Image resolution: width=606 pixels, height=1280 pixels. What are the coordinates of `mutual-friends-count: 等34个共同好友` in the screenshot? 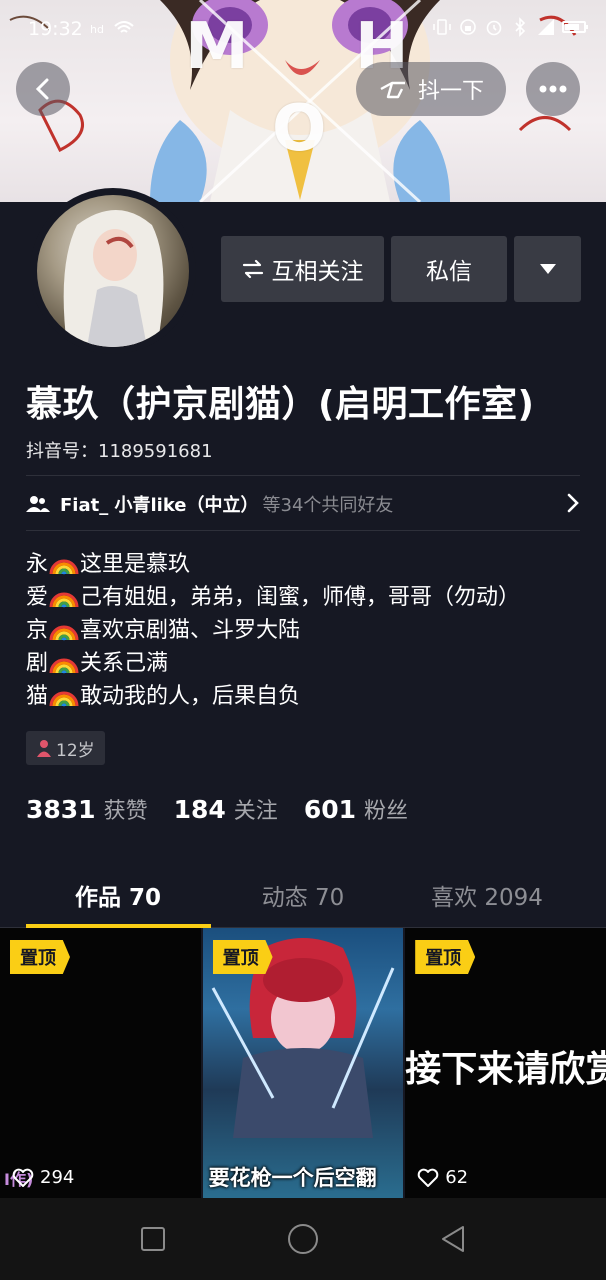 It's located at (328, 505).